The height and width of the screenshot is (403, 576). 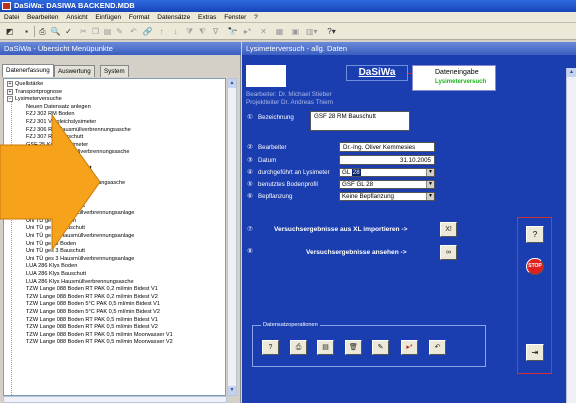 I want to click on bearbeiter-meta: Bearbeiter: Dr. Michael Stieber, so click(x=289, y=94).